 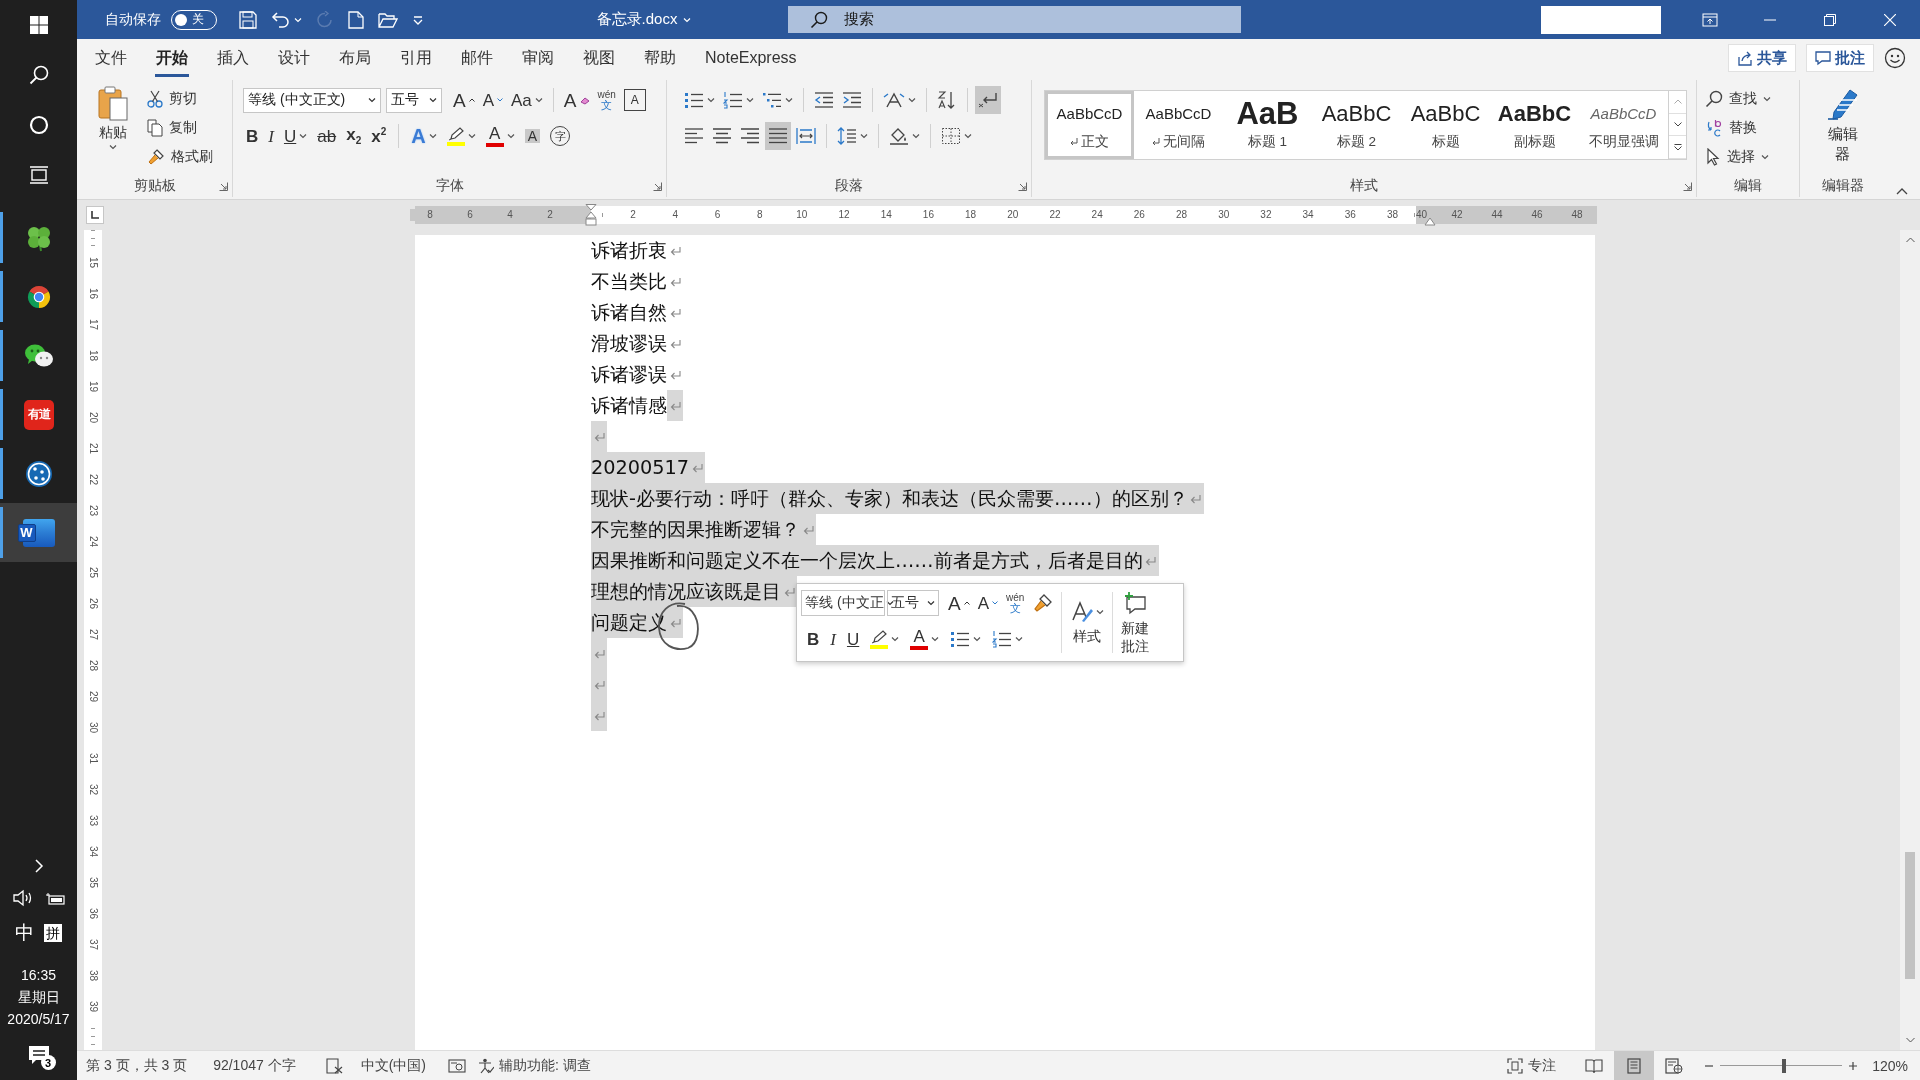 What do you see at coordinates (113, 128) in the screenshot?
I see `paste-button: 粘贴` at bounding box center [113, 128].